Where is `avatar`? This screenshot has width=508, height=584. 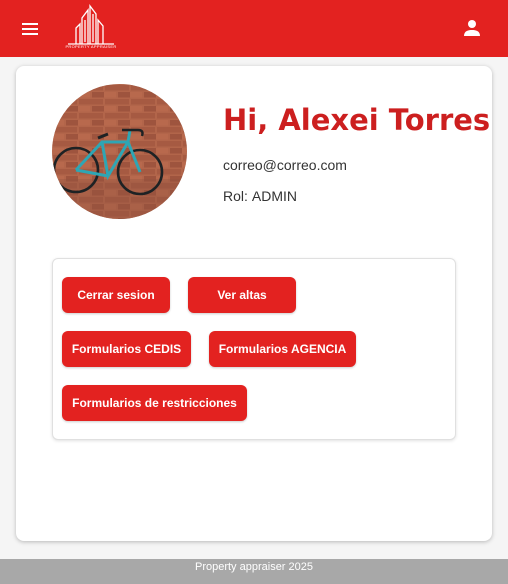
avatar is located at coordinates (119, 151).